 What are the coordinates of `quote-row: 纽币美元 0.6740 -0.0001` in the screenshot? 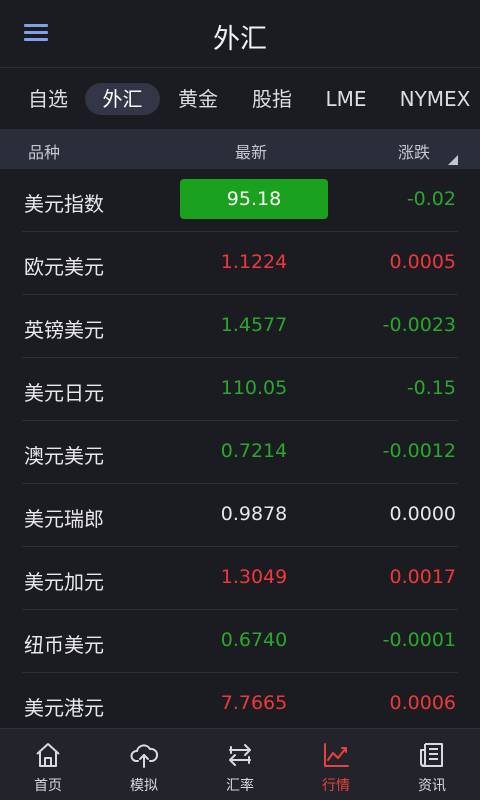 It's located at (240, 641).